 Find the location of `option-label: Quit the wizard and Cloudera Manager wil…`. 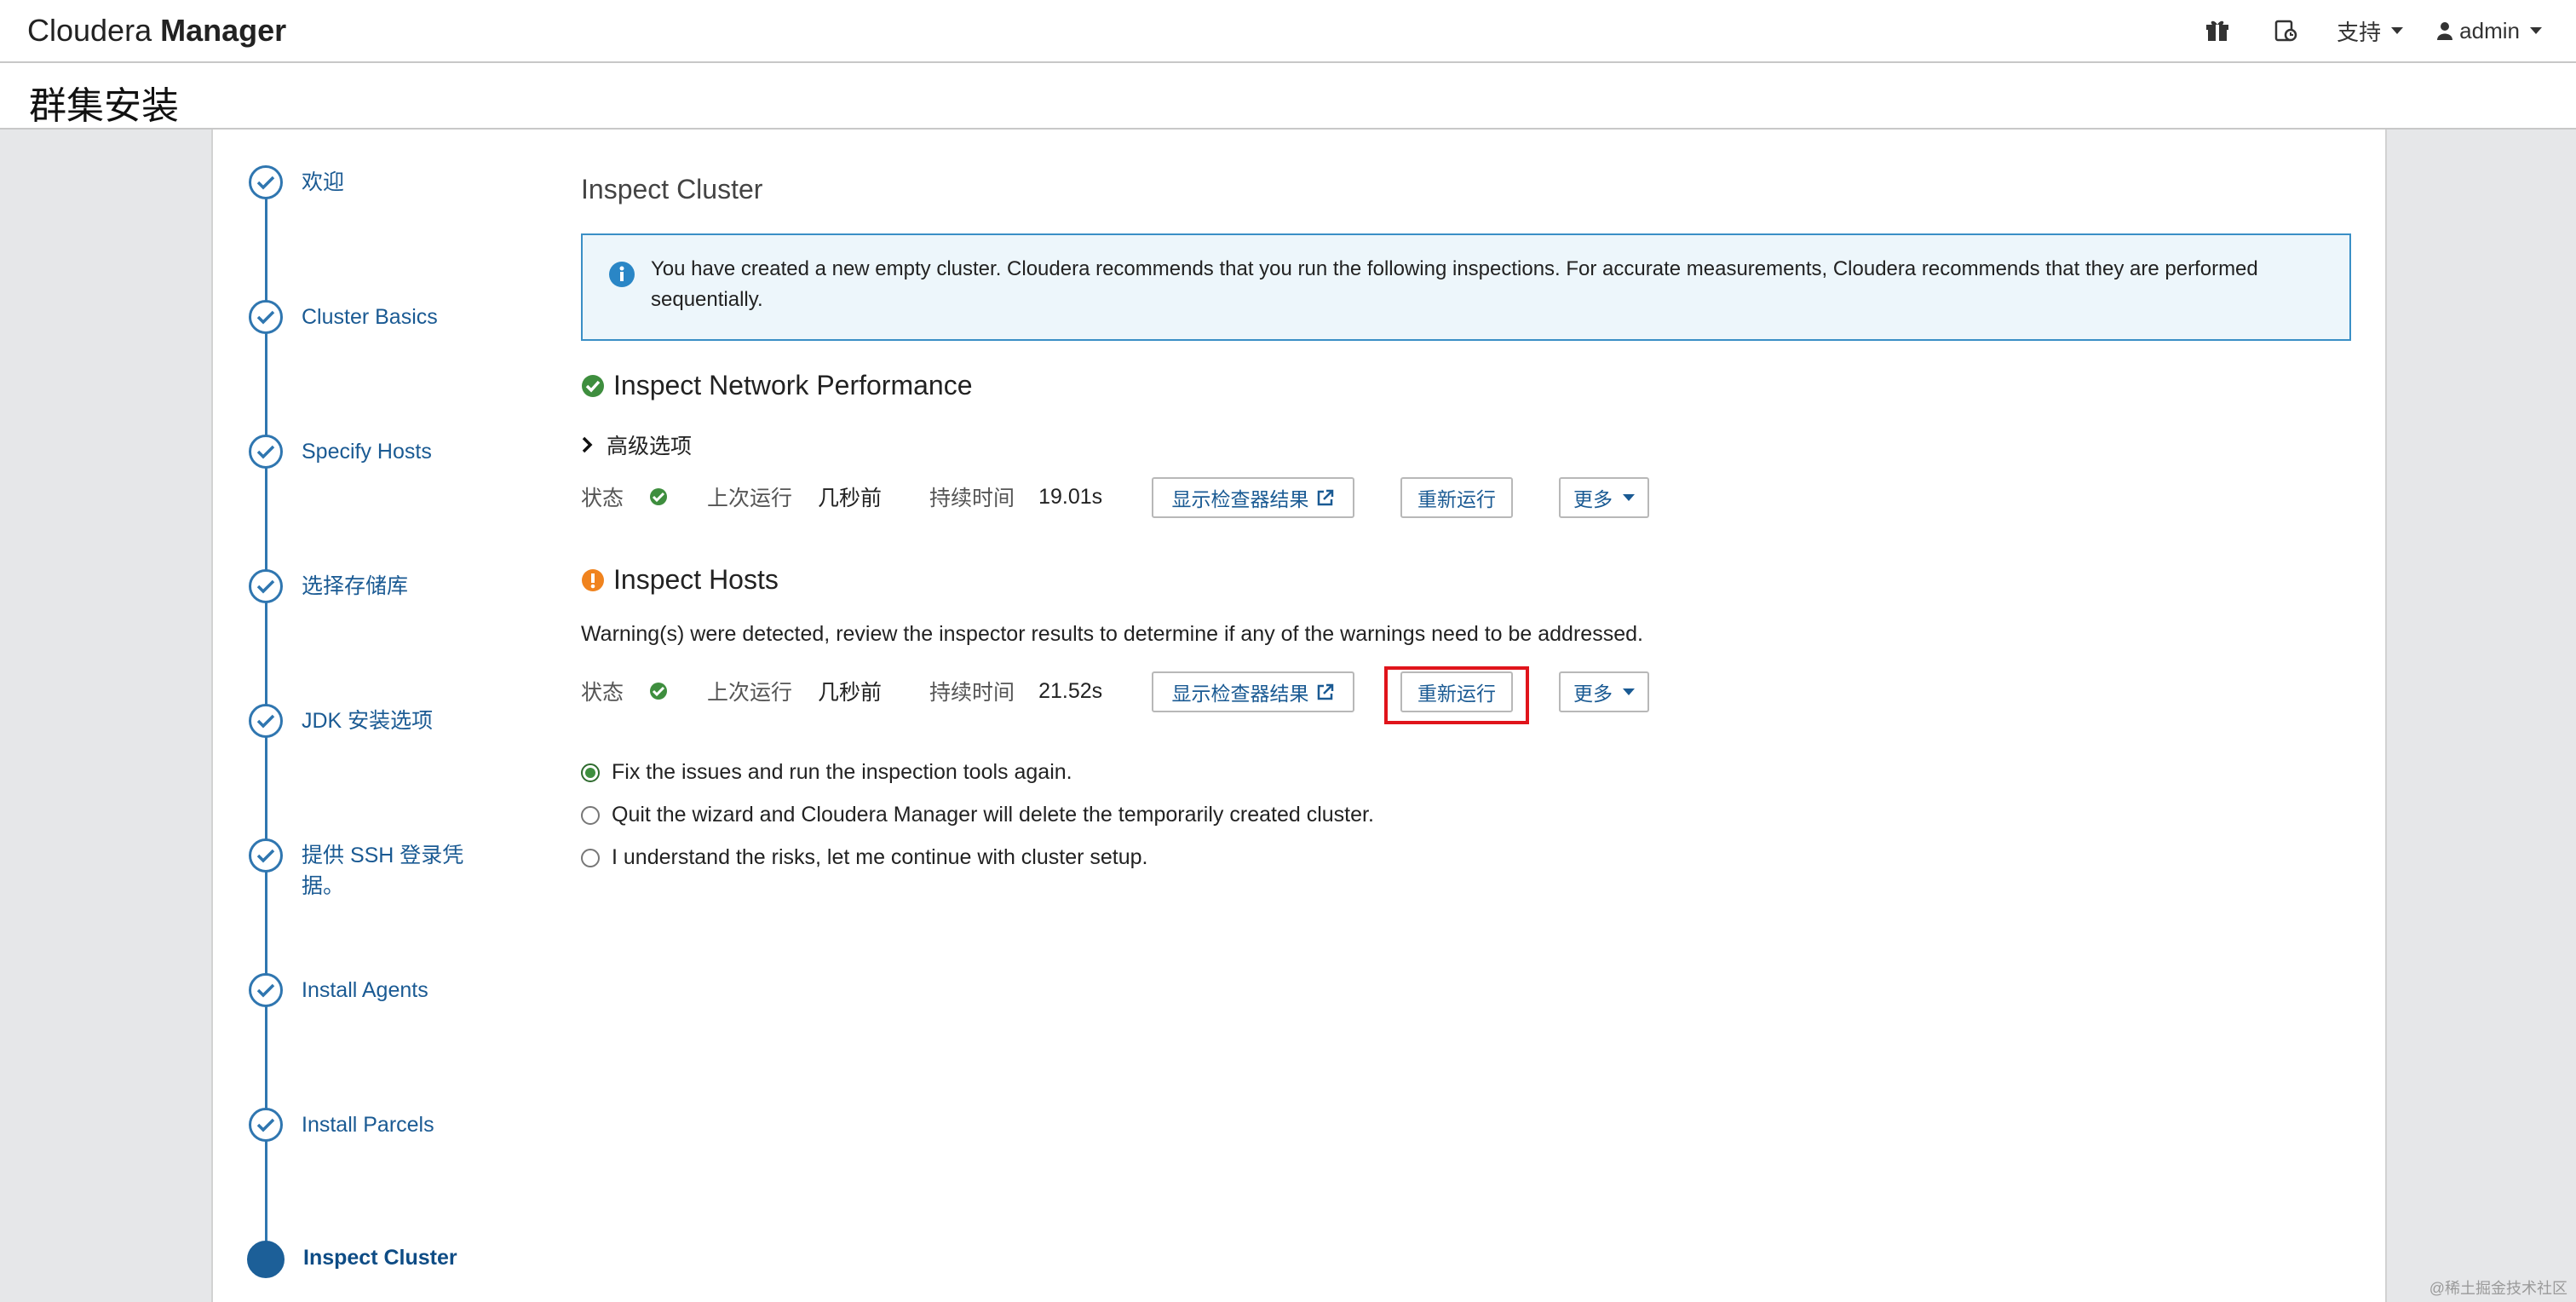

option-label: Quit the wizard and Cloudera Manager wil… is located at coordinates (993, 815).